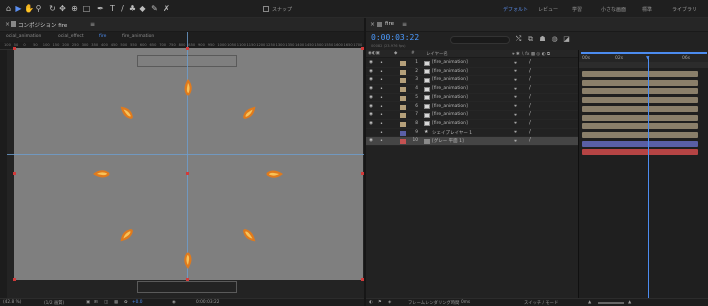 The image size is (708, 306). Describe the element at coordinates (266, 9) in the screenshot. I see `snap-checkbox` at that location.